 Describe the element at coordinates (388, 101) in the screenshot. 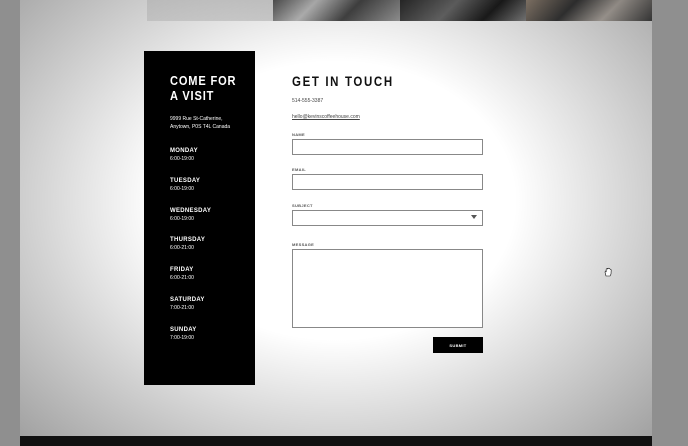

I see `phone-number: 514-555-3387` at that location.